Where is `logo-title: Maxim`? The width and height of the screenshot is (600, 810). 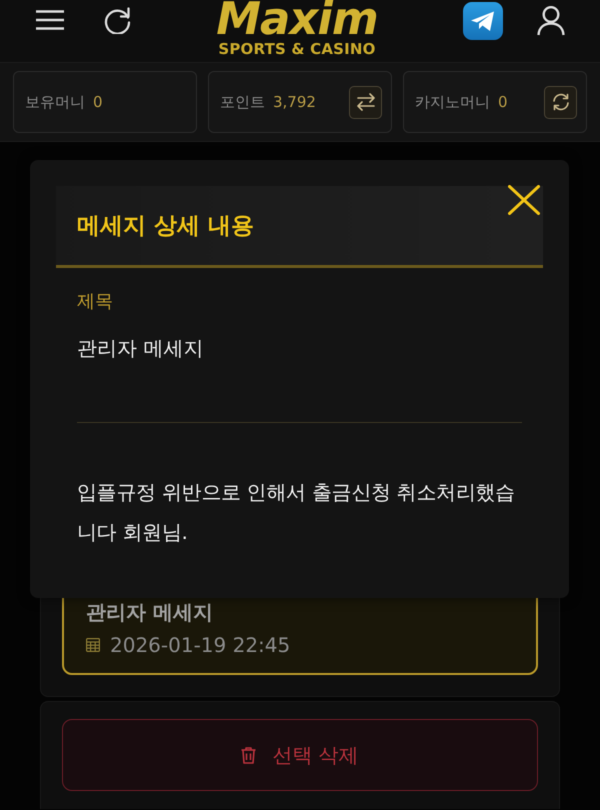
logo-title: Maxim is located at coordinates (297, 20).